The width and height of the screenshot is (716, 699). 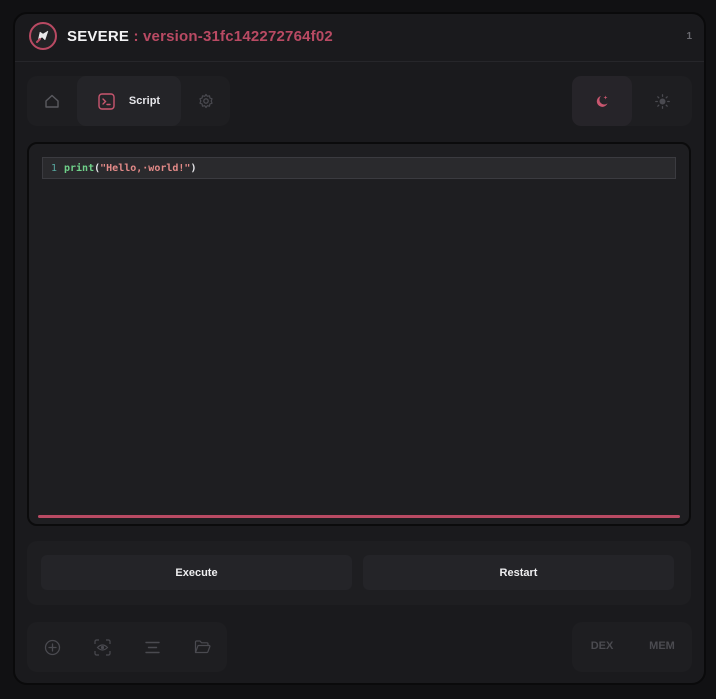 I want to click on nav-tabs: Script, so click(x=128, y=101).